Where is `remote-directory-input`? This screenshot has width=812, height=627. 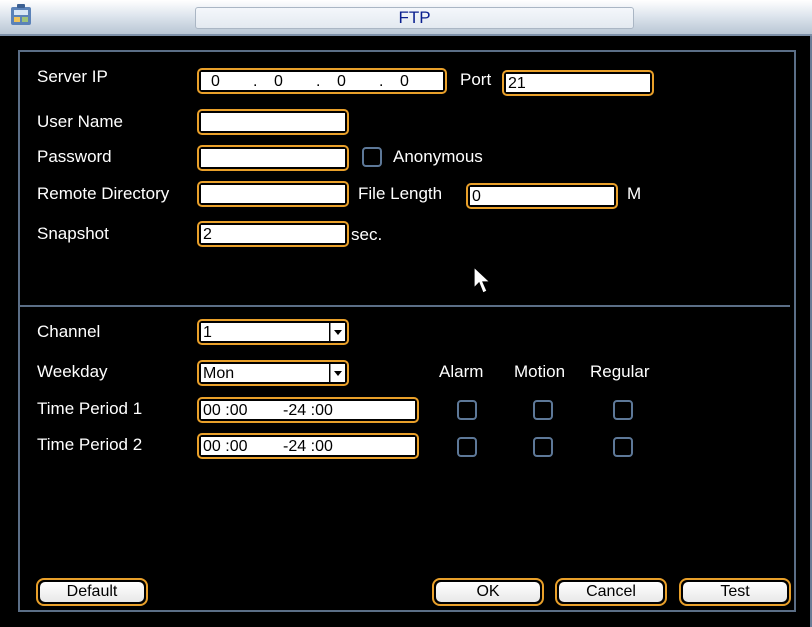 remote-directory-input is located at coordinates (273, 194).